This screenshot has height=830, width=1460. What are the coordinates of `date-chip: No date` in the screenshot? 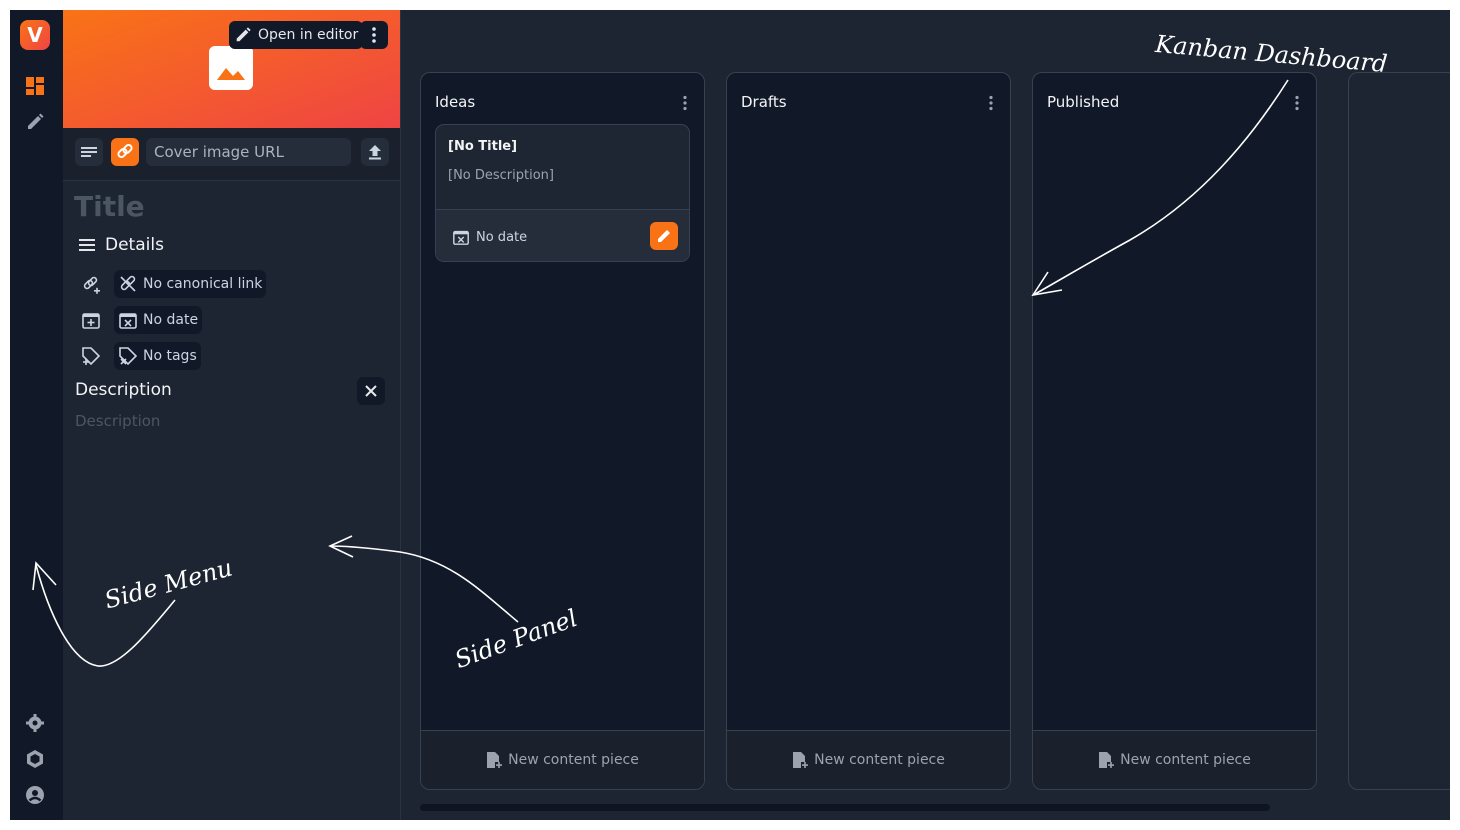 It's located at (158, 320).